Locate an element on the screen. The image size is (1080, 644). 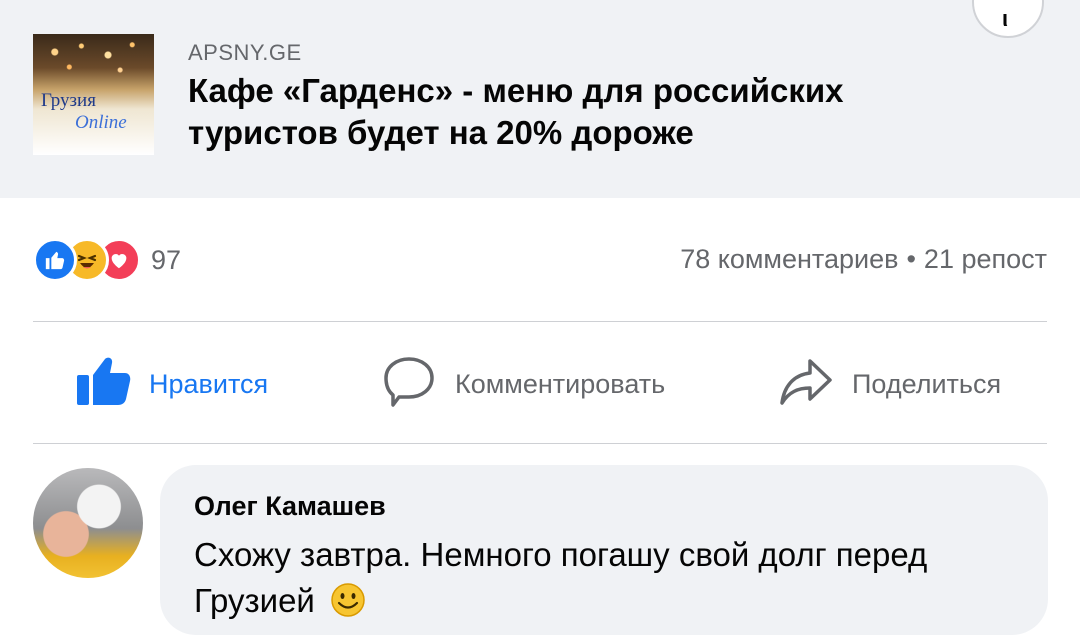
menu-icon: ι is located at coordinates (1005, 18).